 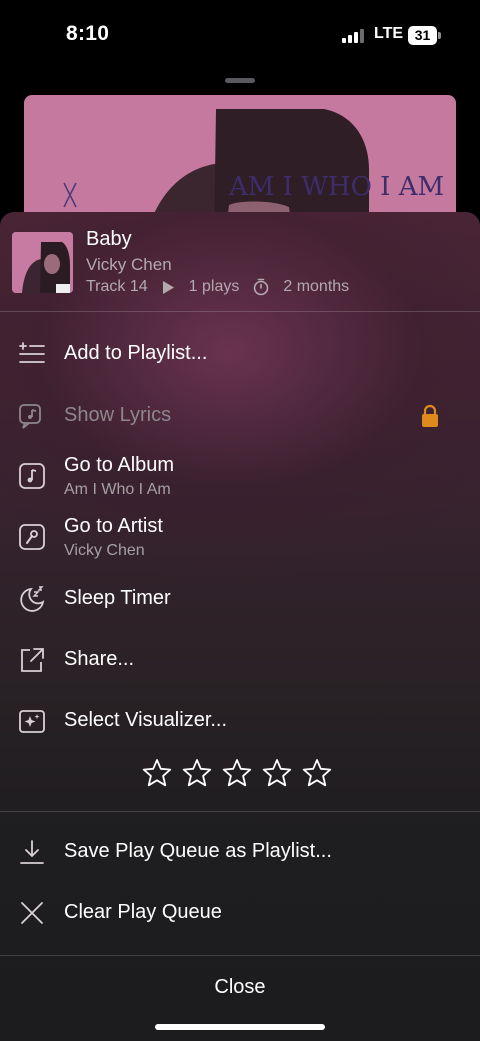 What do you see at coordinates (32, 537) in the screenshot?
I see `microphone-square-icon` at bounding box center [32, 537].